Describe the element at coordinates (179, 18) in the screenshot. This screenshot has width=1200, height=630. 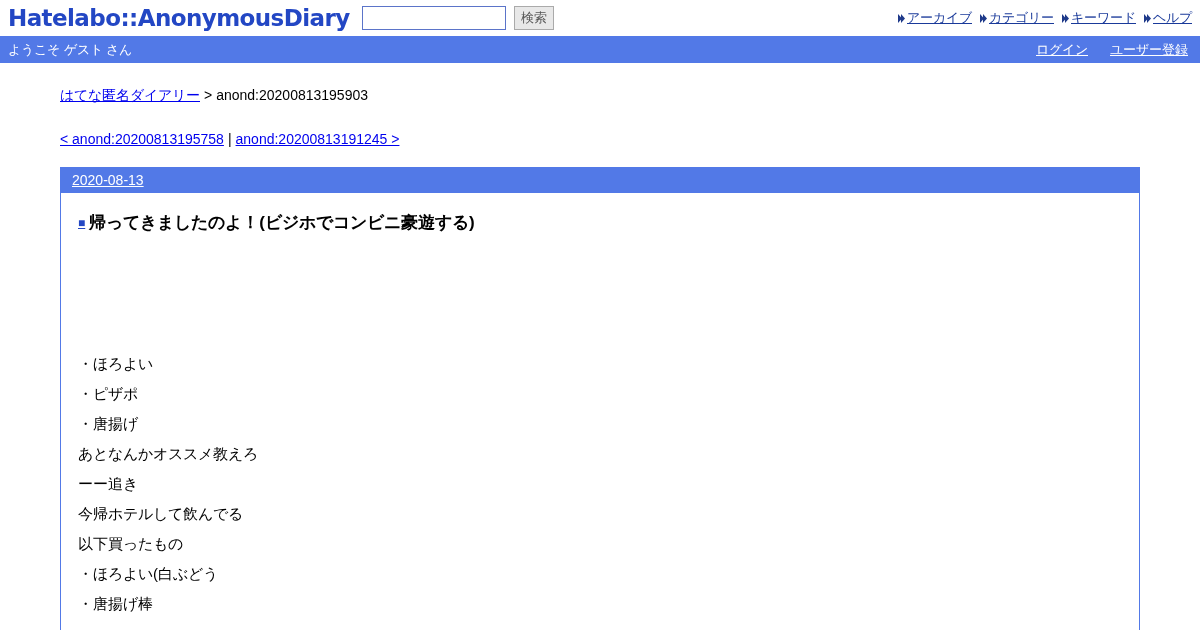
I see `site-logo: Hatelabo::AnonymousDiary` at that location.